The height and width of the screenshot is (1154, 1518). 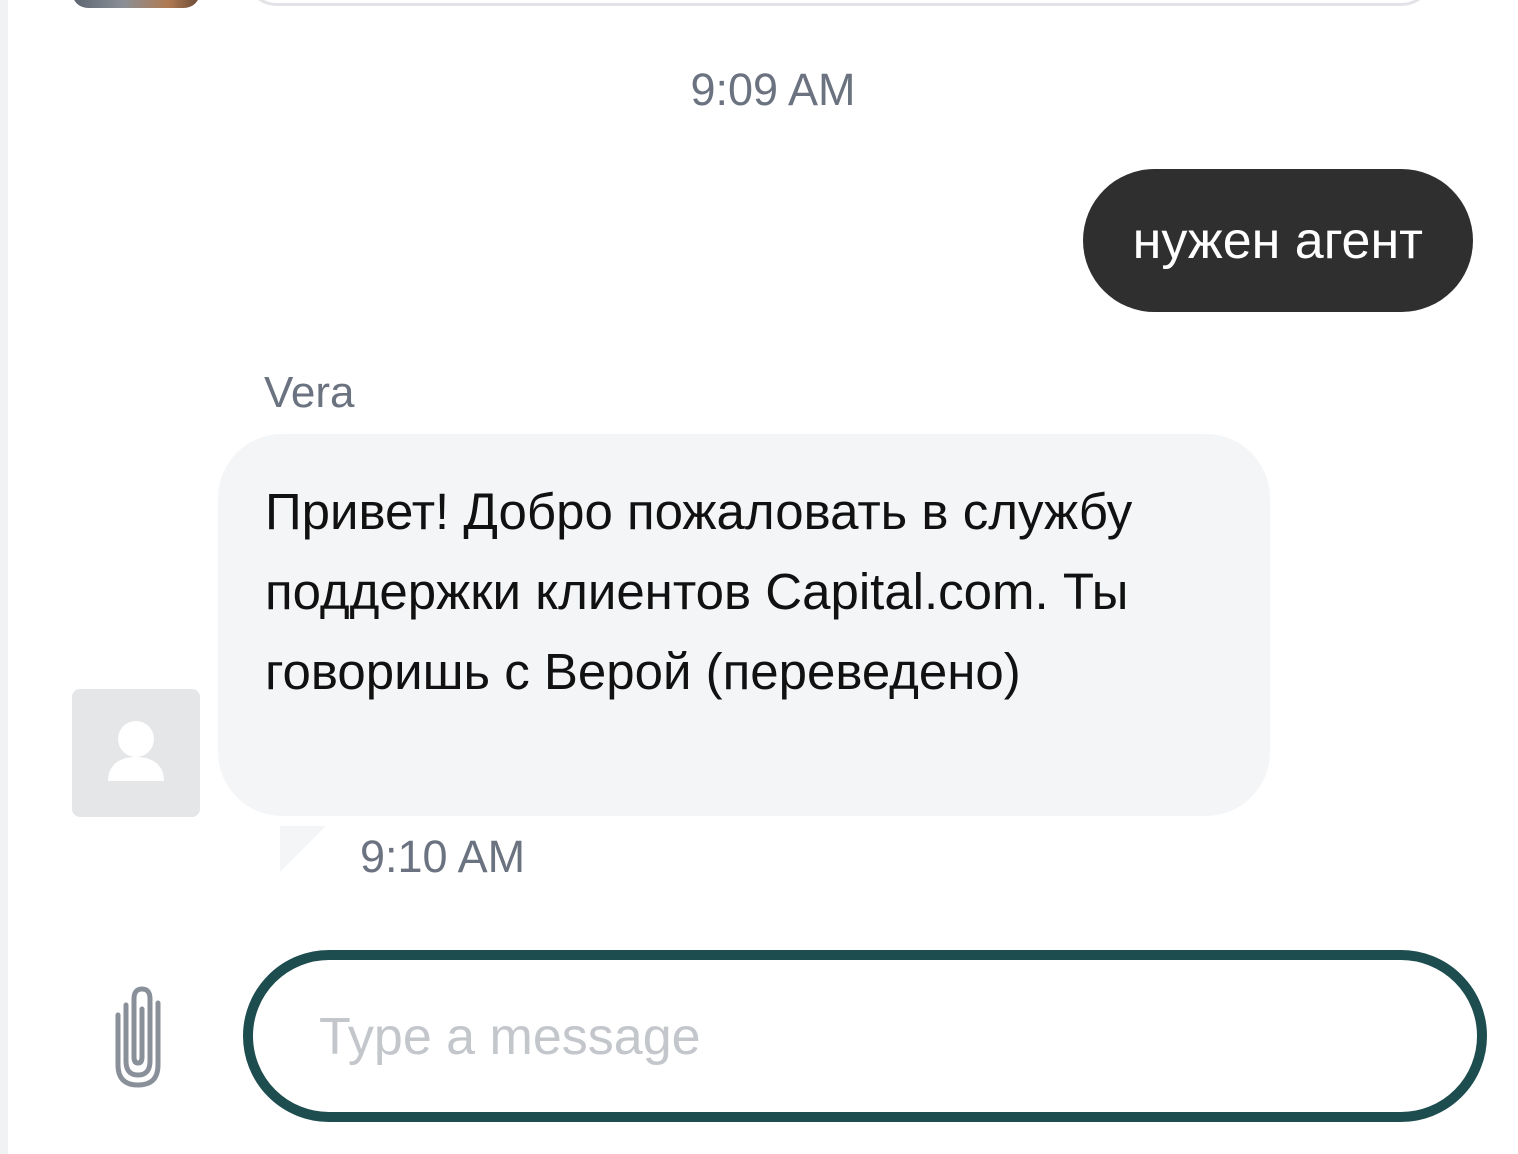 I want to click on attach-file-button, so click(x=138, y=1035).